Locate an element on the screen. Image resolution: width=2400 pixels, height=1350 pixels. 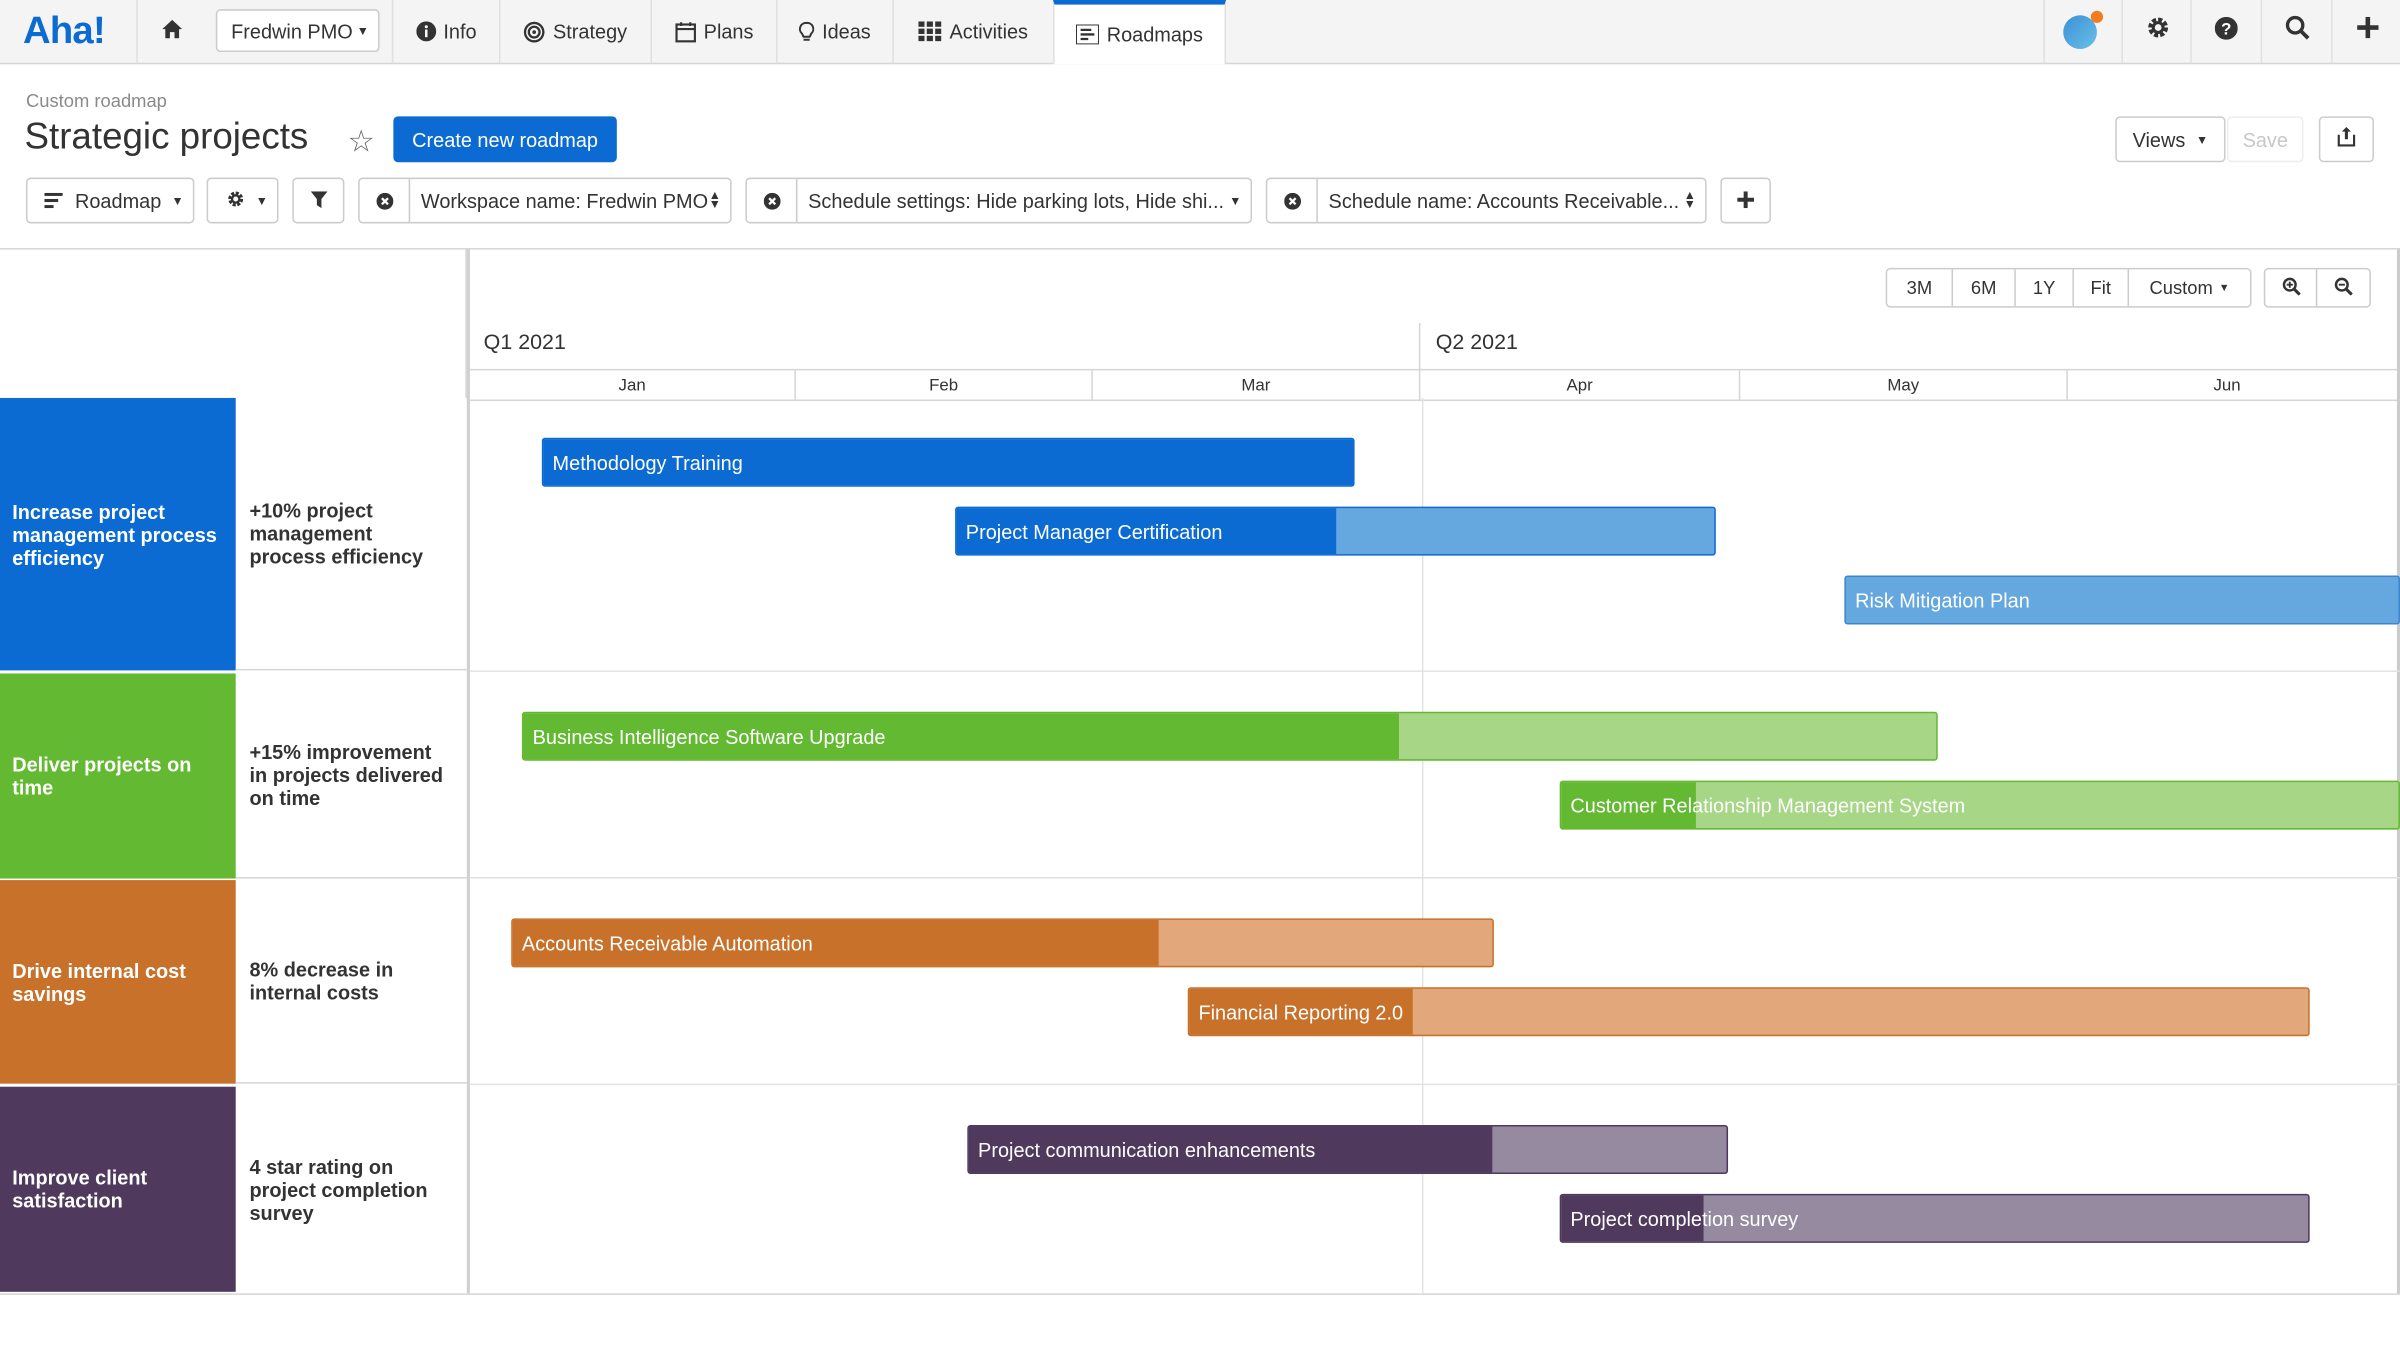
goal-label: Improve client satisfaction is located at coordinates (80, 1189).